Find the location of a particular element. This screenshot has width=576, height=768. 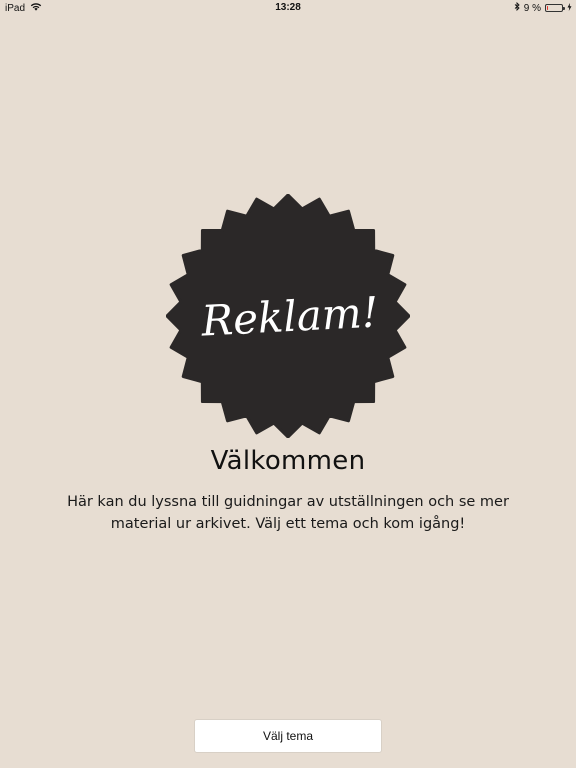

welcome-title: Välkommen is located at coordinates (288, 461).